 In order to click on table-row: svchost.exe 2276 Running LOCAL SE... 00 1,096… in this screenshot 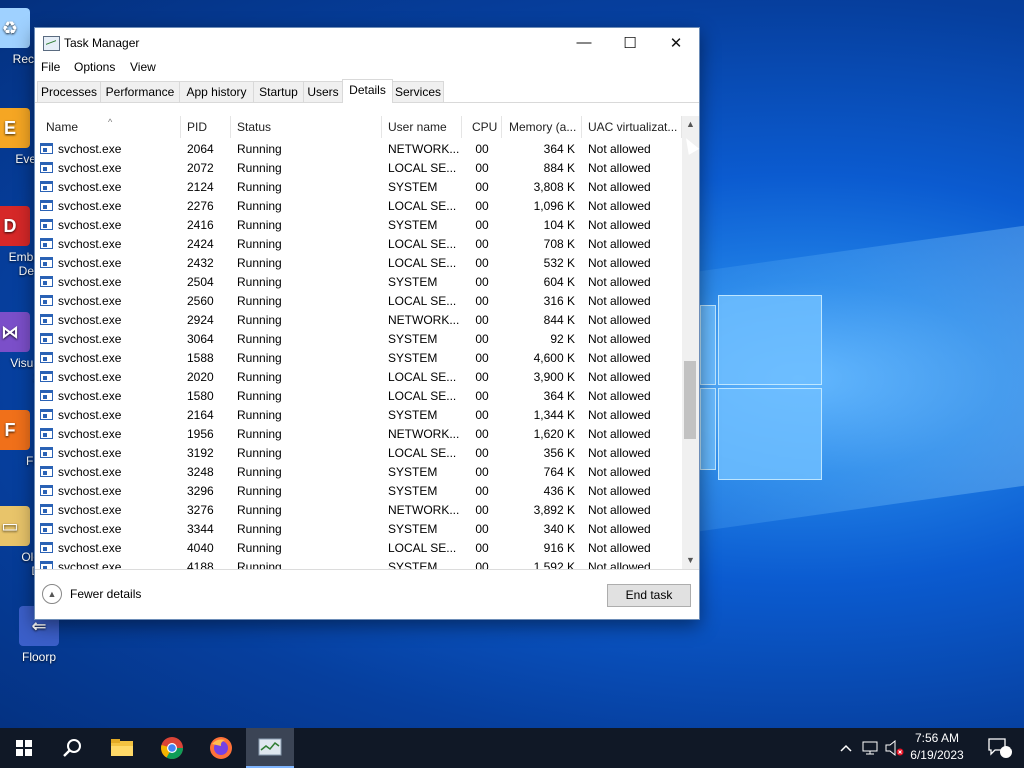, I will do `click(359, 206)`.